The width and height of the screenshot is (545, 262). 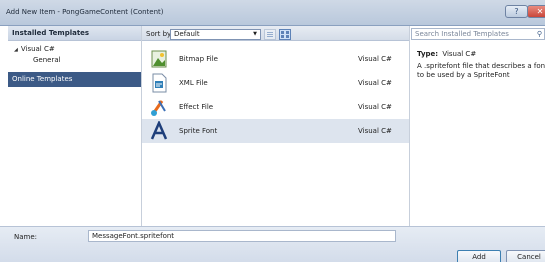 I want to click on grid-icon, so click(x=285, y=34).